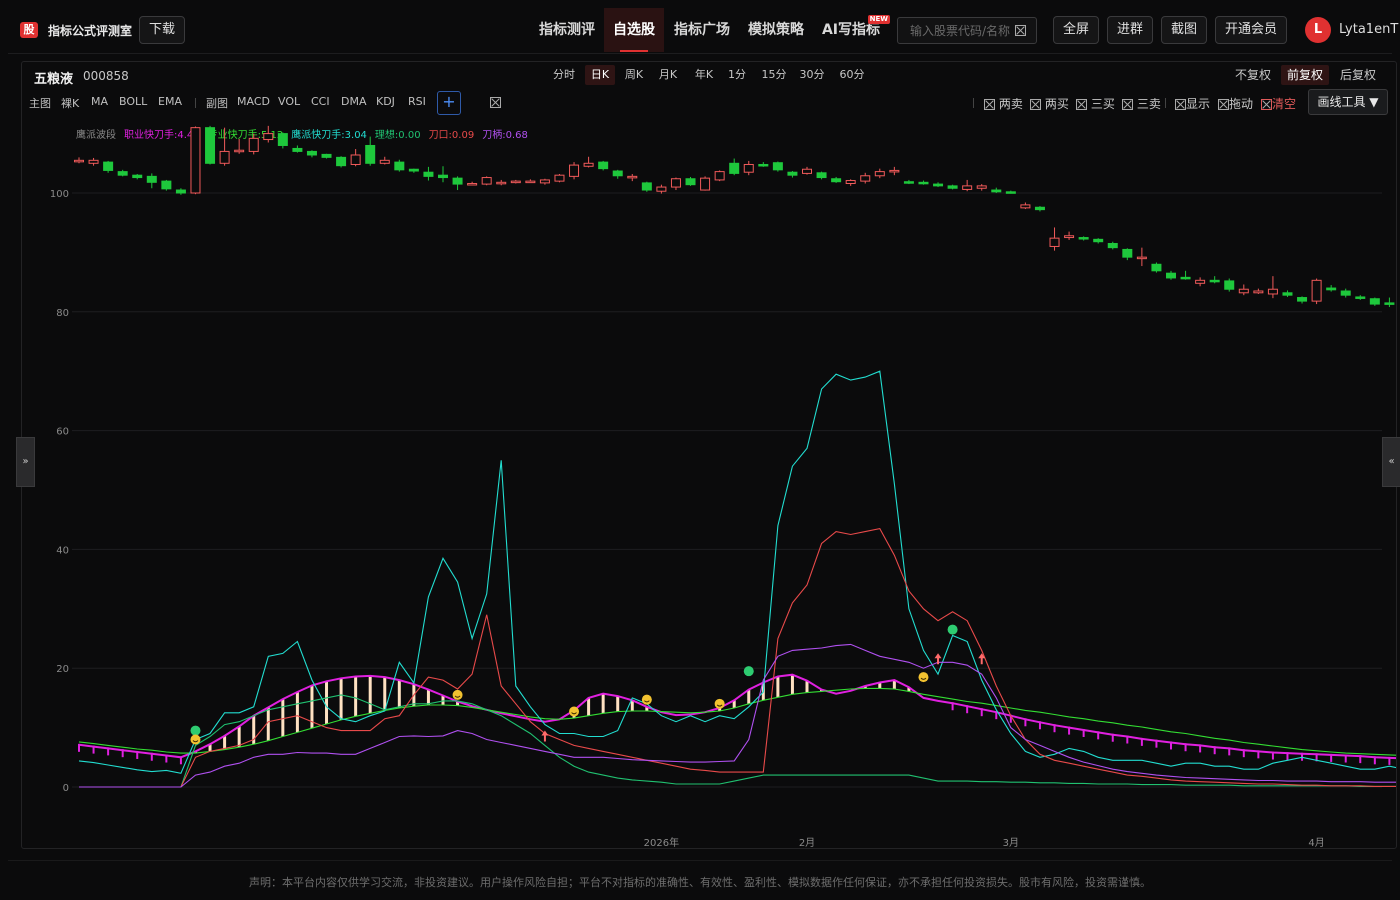 The width and height of the screenshot is (1400, 900). I want to click on main-indicator-boll: BOLL, so click(133, 101).